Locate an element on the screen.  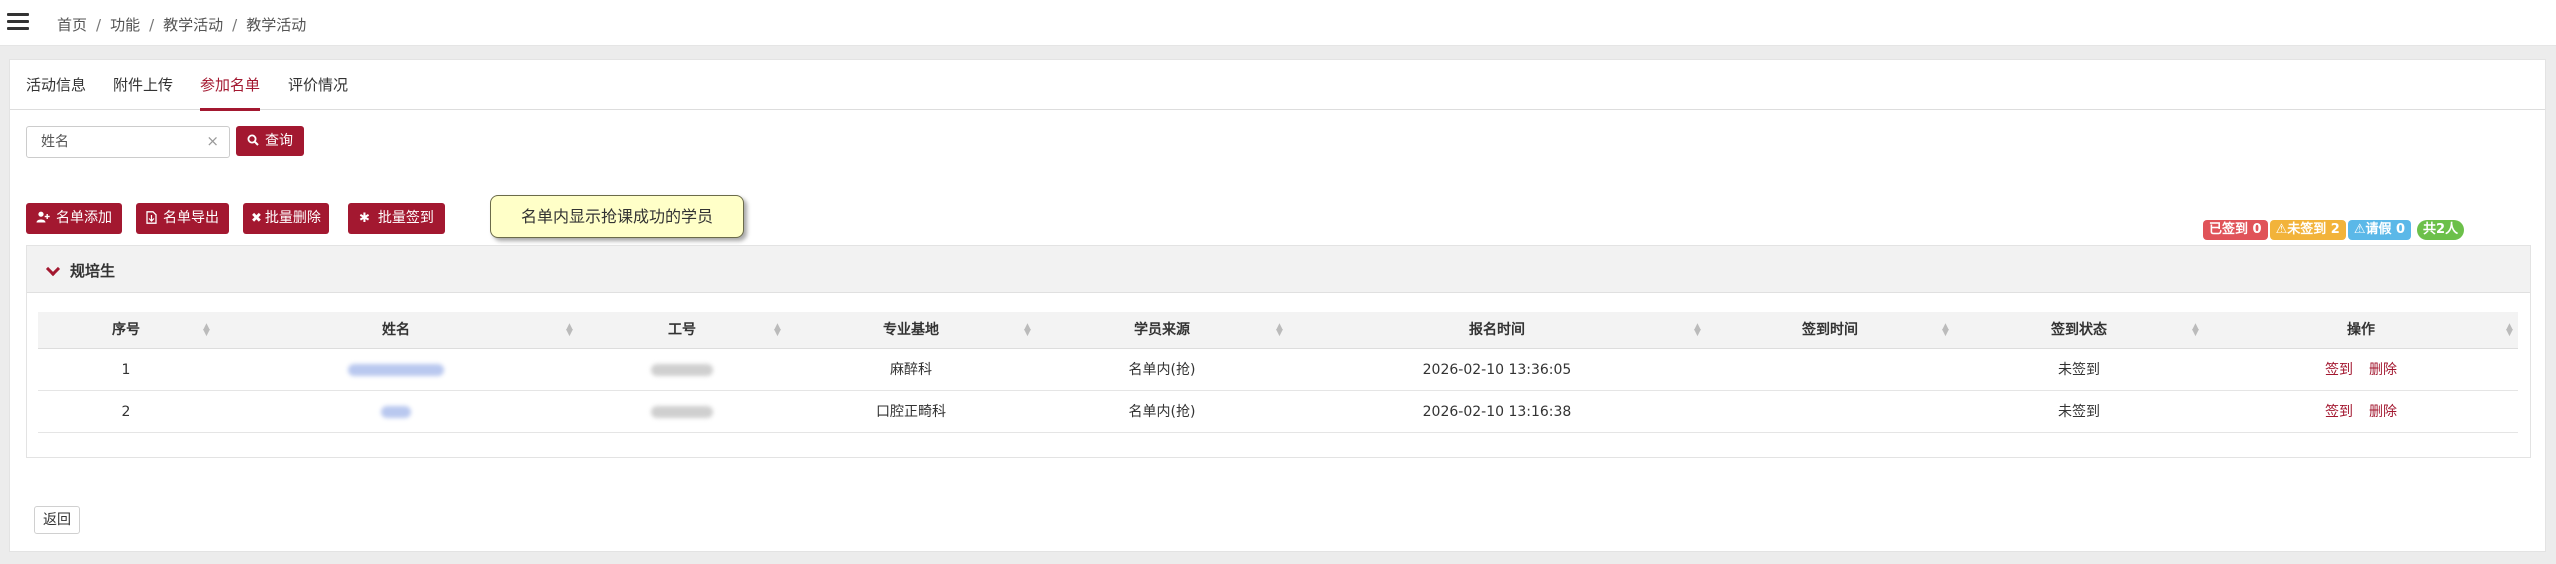
signin-stats: 已签到 0 ⚠未签到 2 ⚠请假 0 共2人 is located at coordinates (2334, 229).